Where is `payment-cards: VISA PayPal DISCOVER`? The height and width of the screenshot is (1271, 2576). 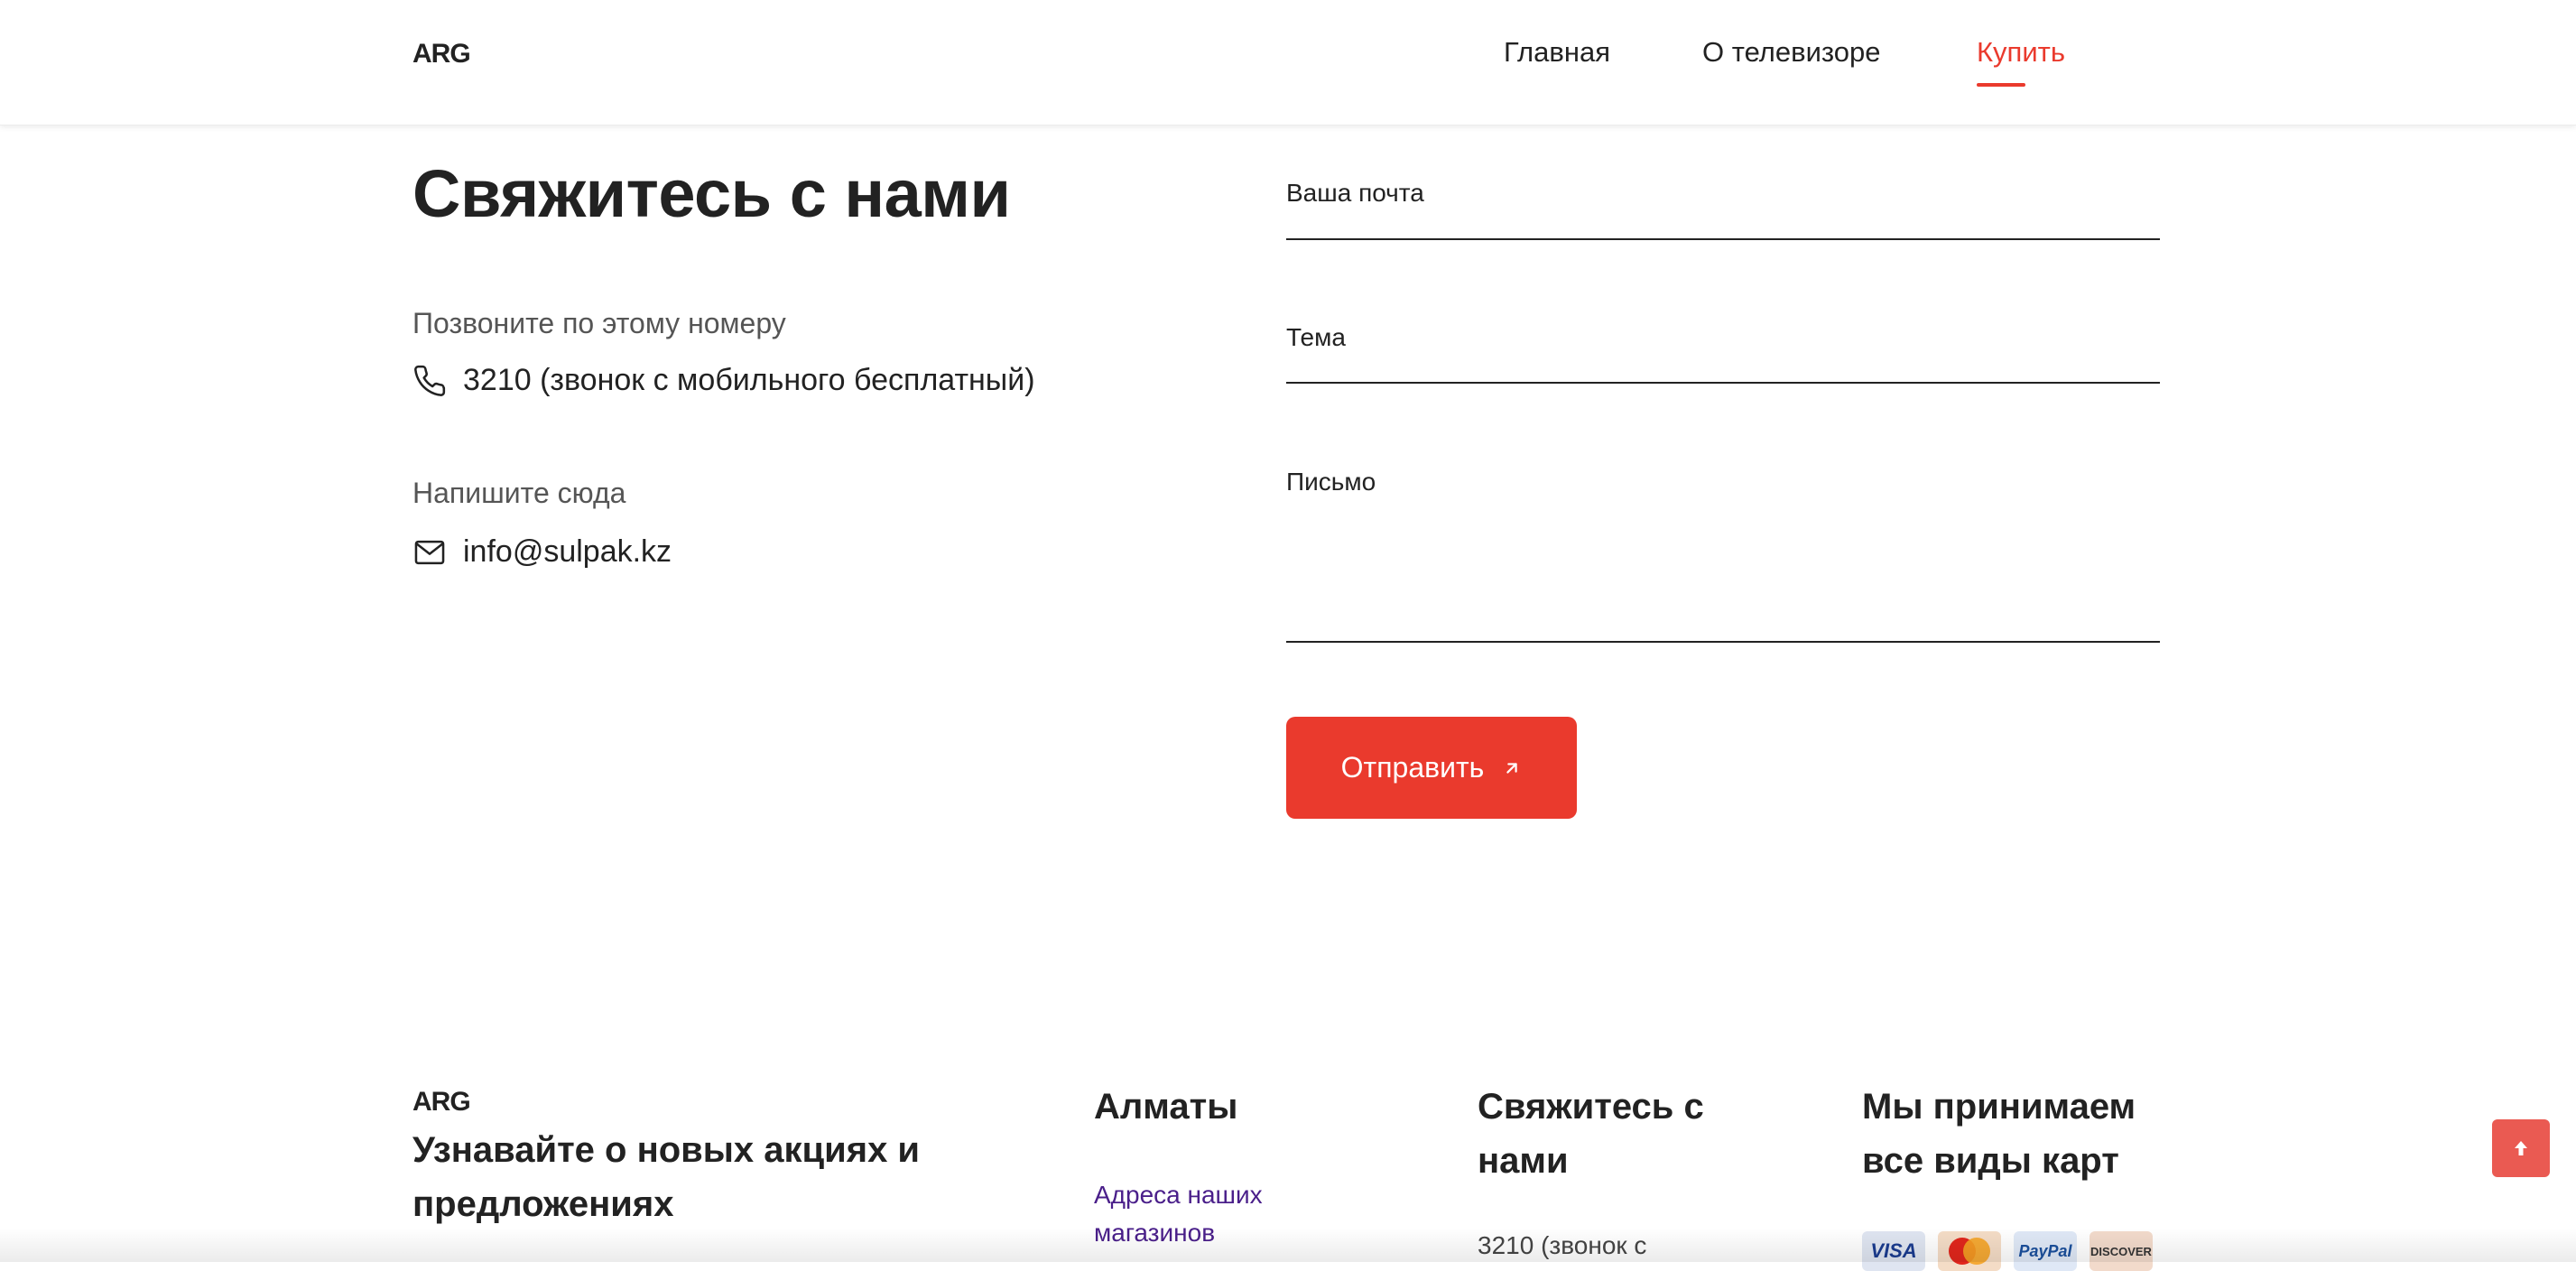
payment-cards: VISA PayPal DISCOVER is located at coordinates (2007, 1251).